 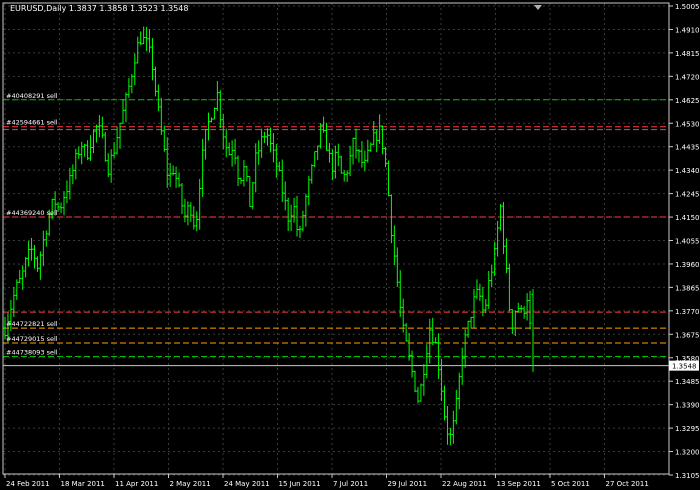 I want to click on order-level-label: #42594661 sell, so click(x=32, y=123).